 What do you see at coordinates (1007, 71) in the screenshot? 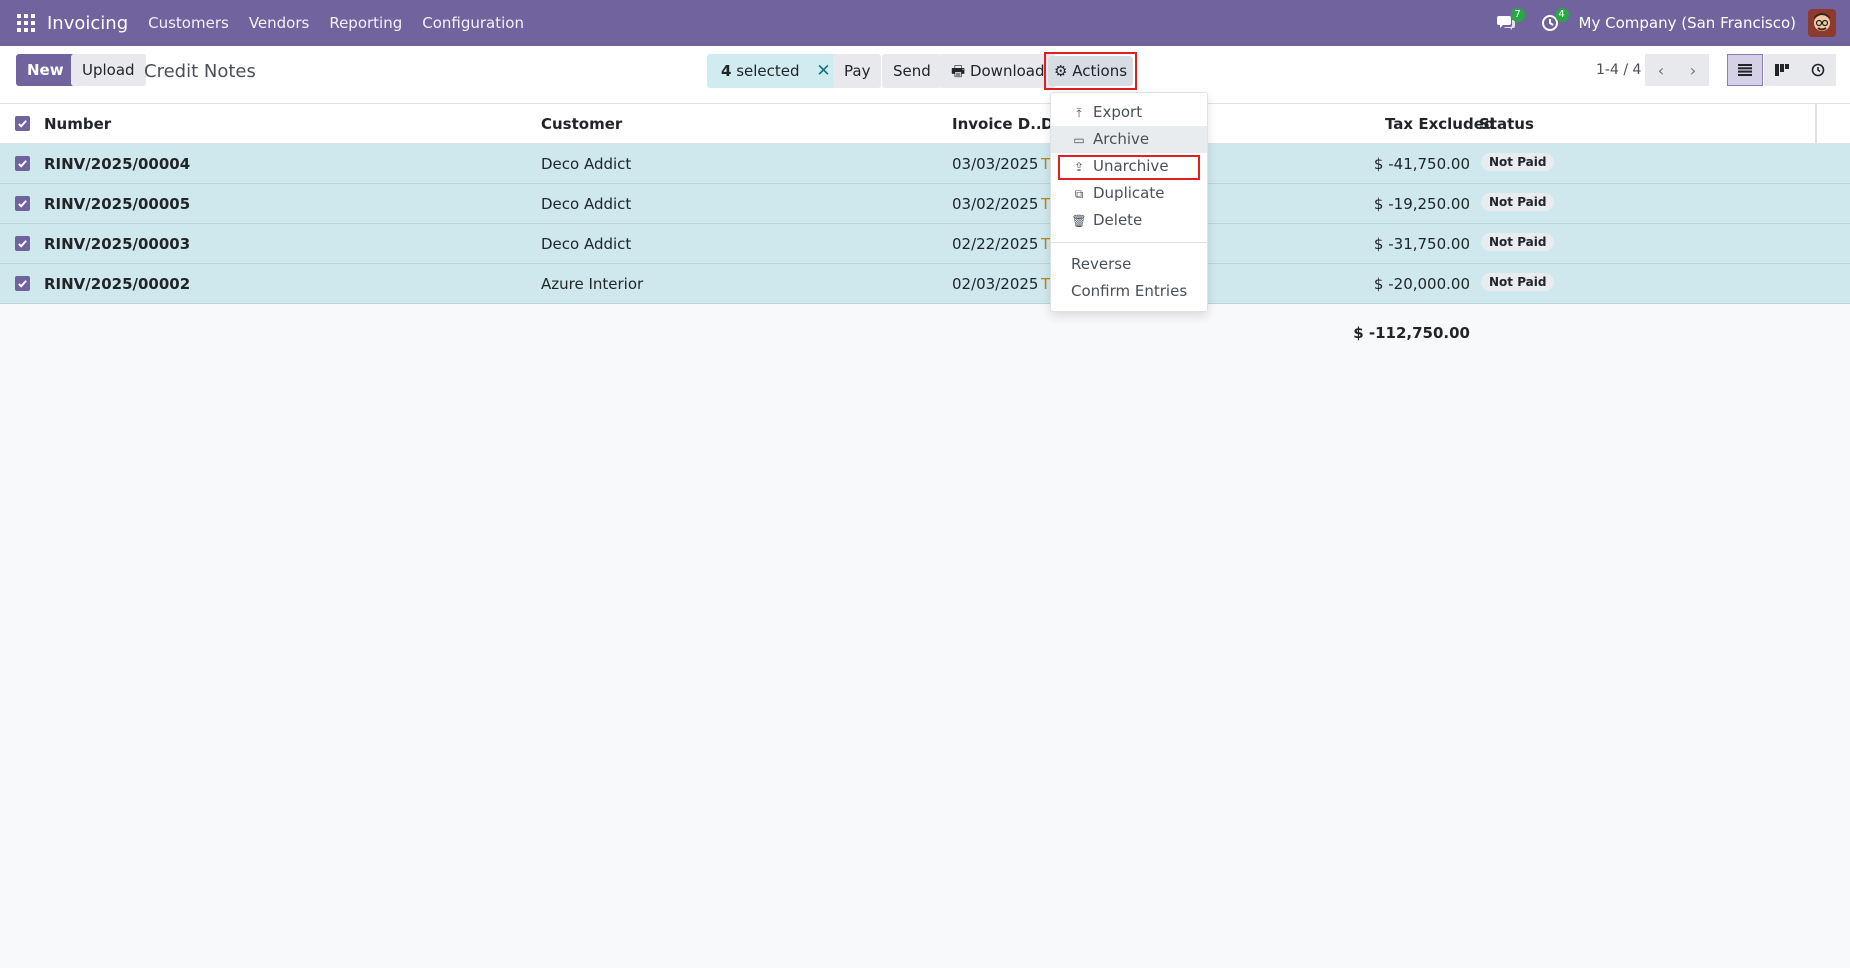
I see `download-label: Download` at bounding box center [1007, 71].